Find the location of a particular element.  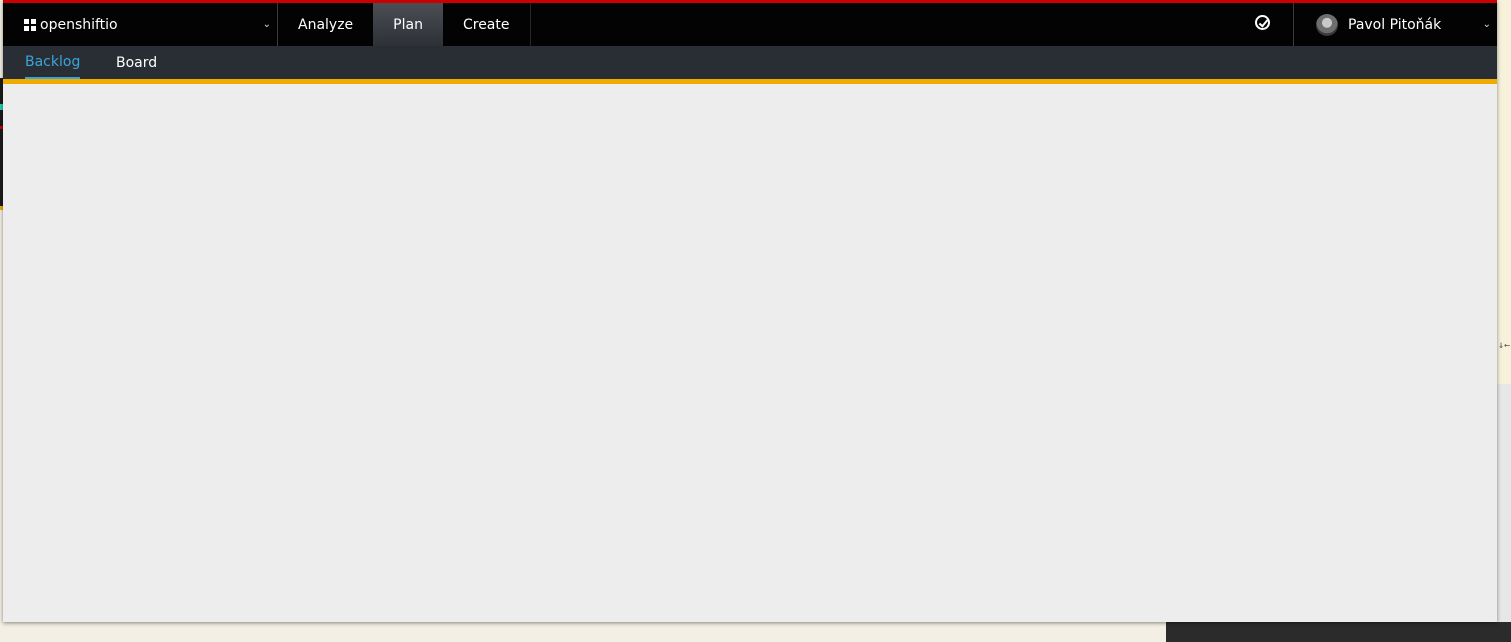

user-menu: Pavol Pitoňák ⌄ is located at coordinates (1395, 24).